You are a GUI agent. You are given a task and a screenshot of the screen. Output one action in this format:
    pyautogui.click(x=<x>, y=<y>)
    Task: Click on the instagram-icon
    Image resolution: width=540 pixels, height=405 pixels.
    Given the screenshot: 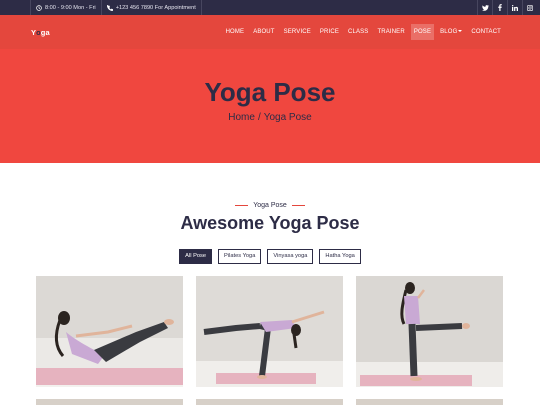 What is the action you would take?
    pyautogui.click(x=529, y=7)
    